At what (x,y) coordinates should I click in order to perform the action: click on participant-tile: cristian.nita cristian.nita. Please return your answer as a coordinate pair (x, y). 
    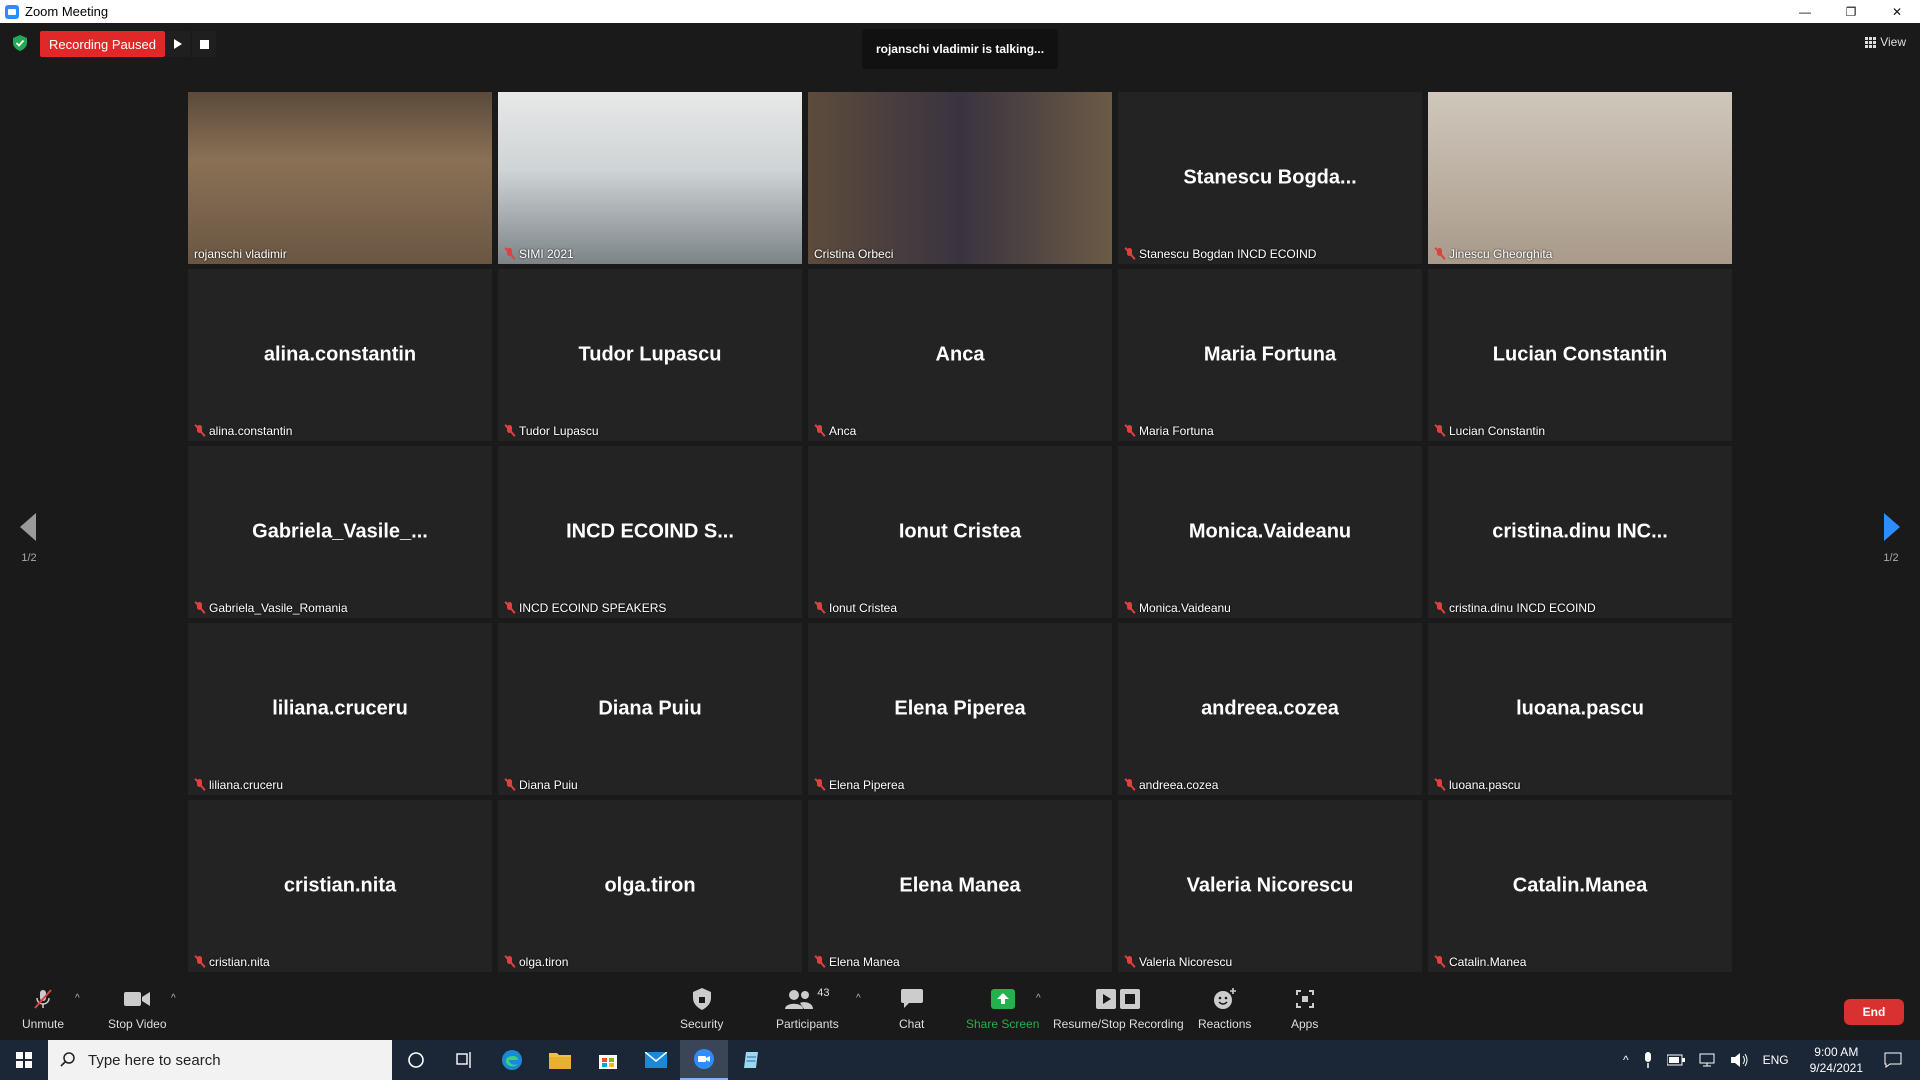
    Looking at the image, I should click on (340, 886).